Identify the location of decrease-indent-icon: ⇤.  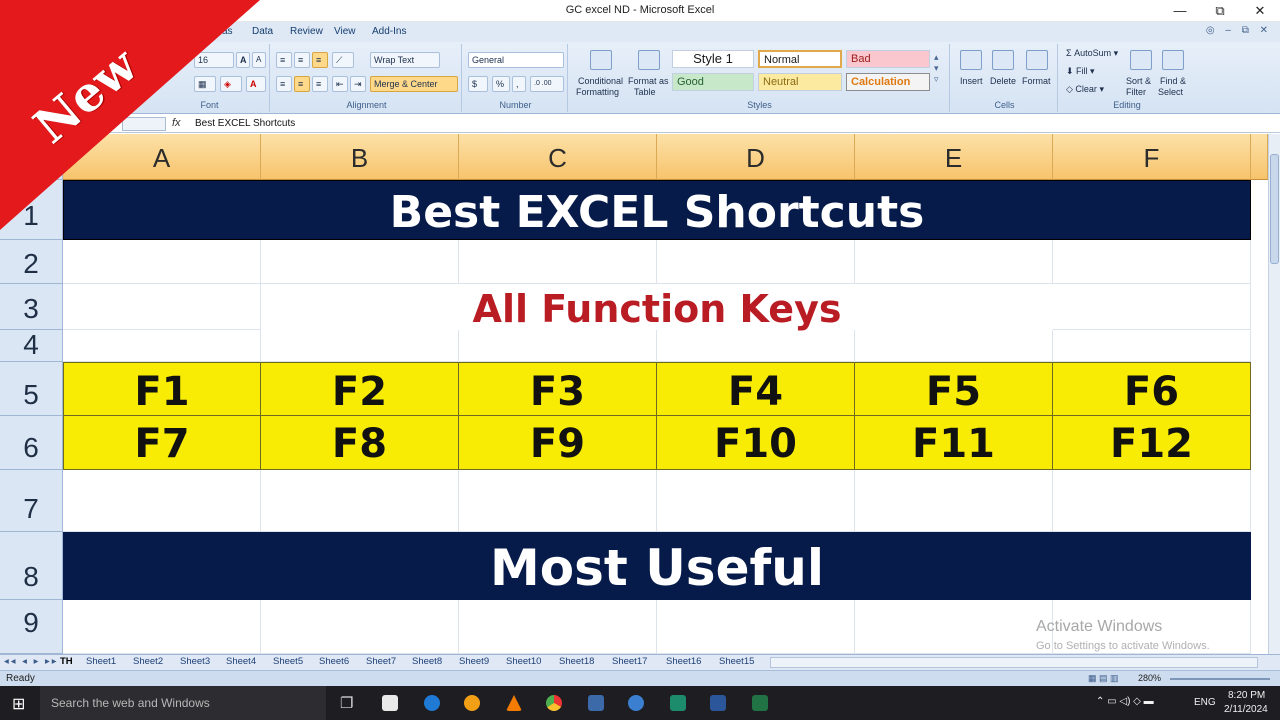
(340, 84).